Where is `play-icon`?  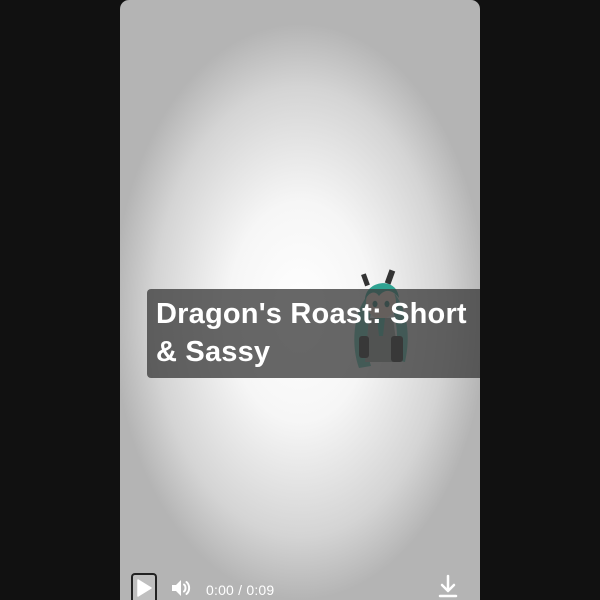
play-icon is located at coordinates (144, 587).